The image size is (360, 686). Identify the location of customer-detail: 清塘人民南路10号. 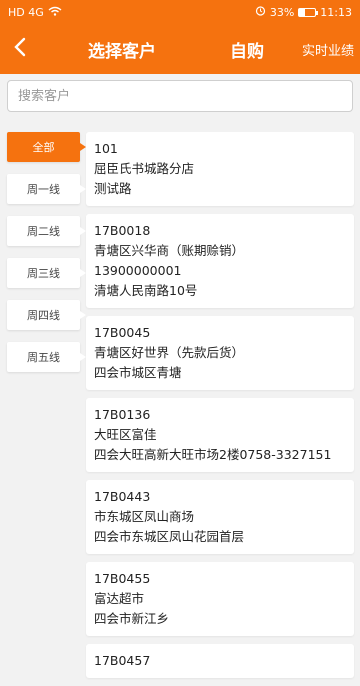
(146, 290).